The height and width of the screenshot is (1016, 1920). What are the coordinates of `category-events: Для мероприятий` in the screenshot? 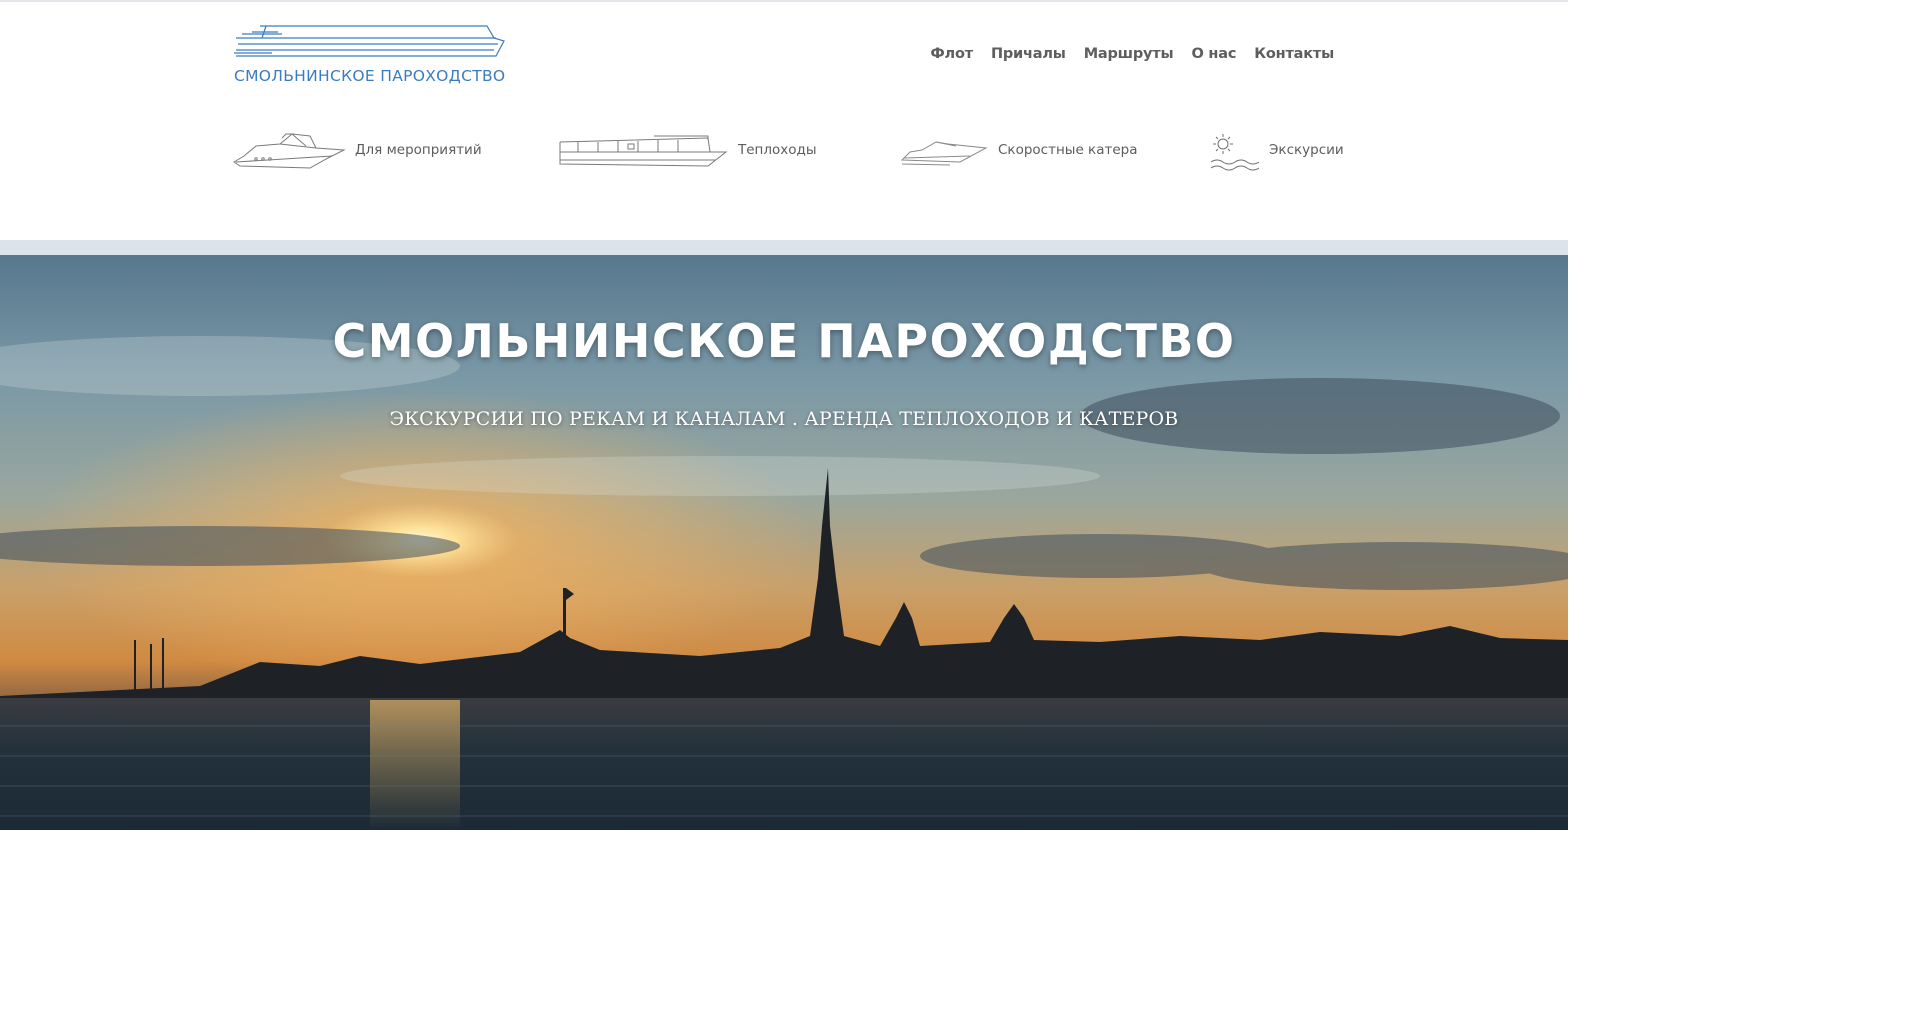 It's located at (357, 150).